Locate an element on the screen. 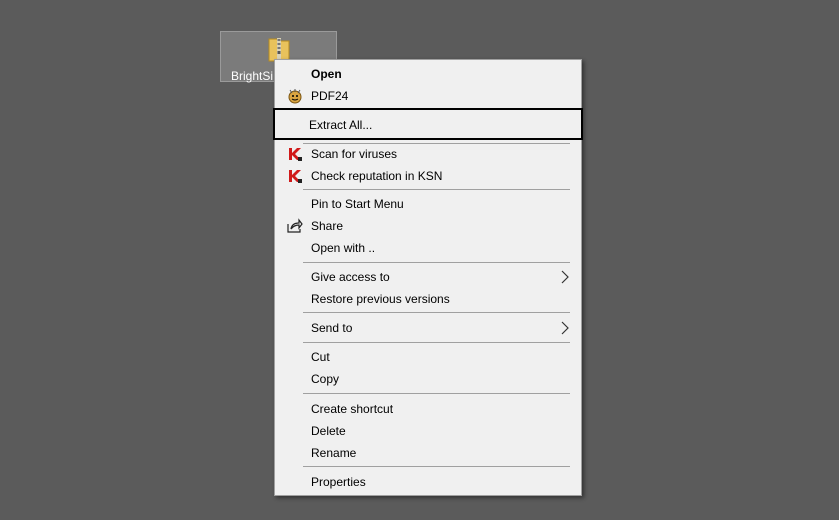 This screenshot has width=839, height=520. menu-item-label: Give access to is located at coordinates (350, 277).